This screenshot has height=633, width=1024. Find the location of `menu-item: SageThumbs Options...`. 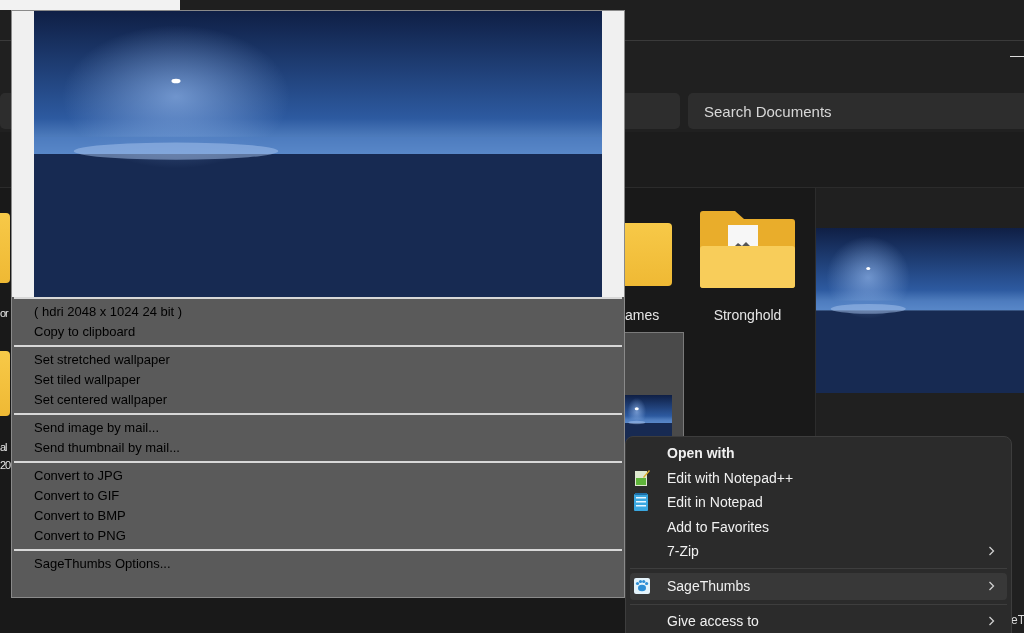

menu-item: SageThumbs Options... is located at coordinates (318, 564).